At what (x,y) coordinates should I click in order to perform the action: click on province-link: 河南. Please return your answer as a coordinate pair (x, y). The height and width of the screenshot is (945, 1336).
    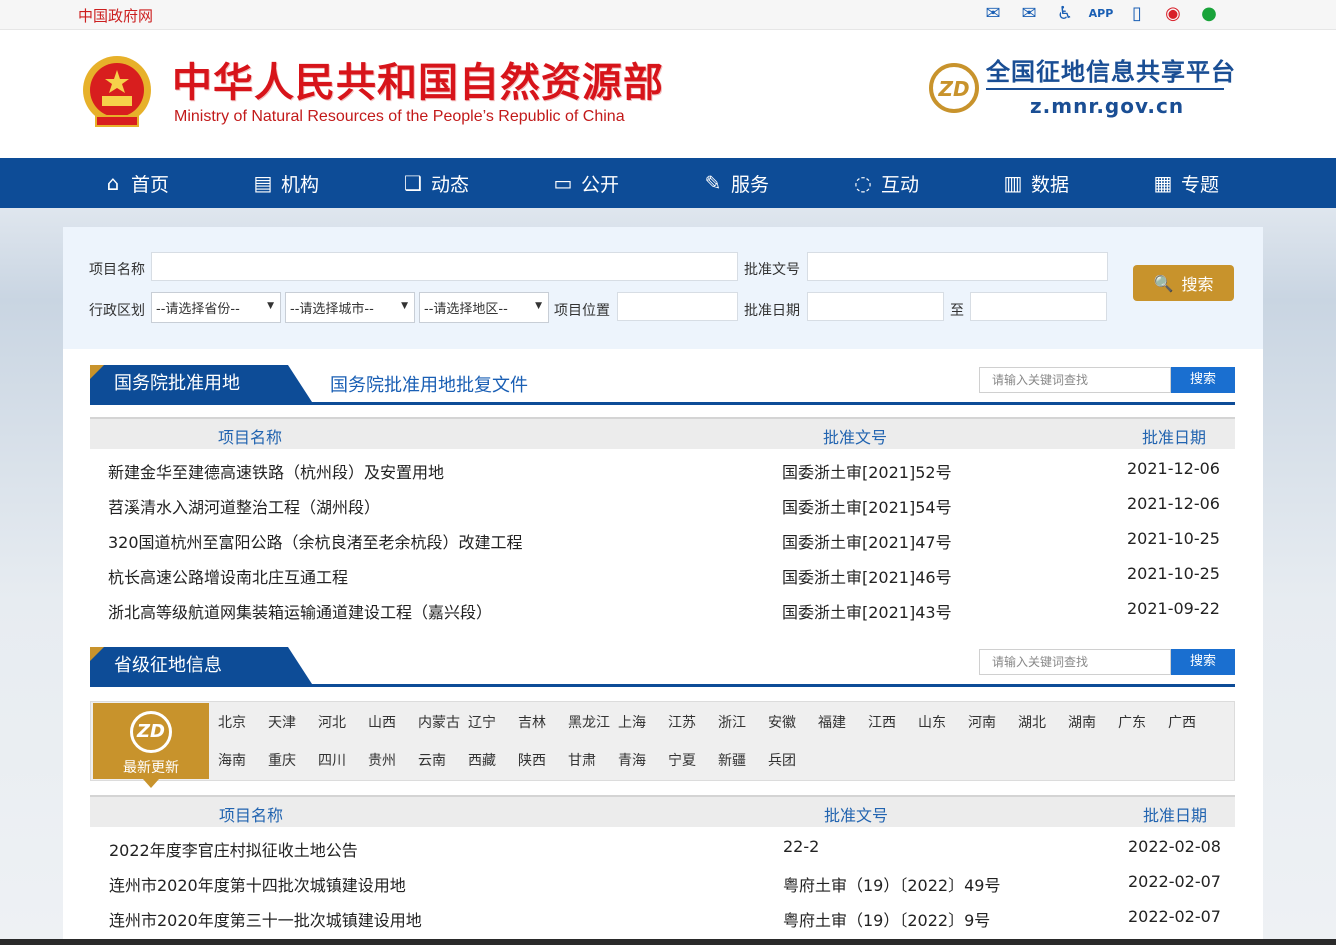
    Looking at the image, I should click on (982, 722).